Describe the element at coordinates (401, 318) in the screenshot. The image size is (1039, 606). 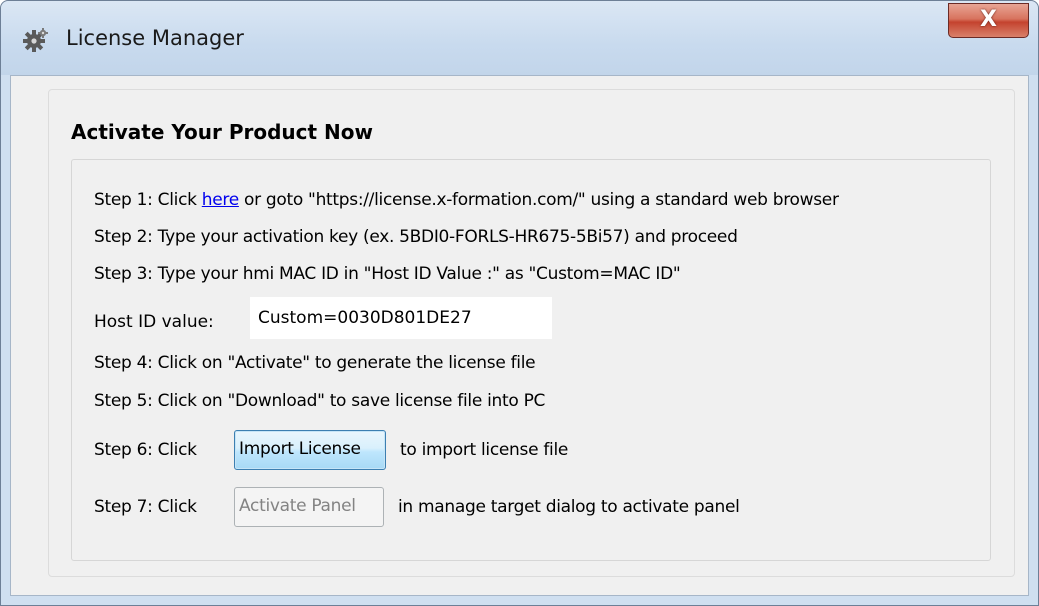
I see `host-id-field: Custom=0030D801DE27` at that location.